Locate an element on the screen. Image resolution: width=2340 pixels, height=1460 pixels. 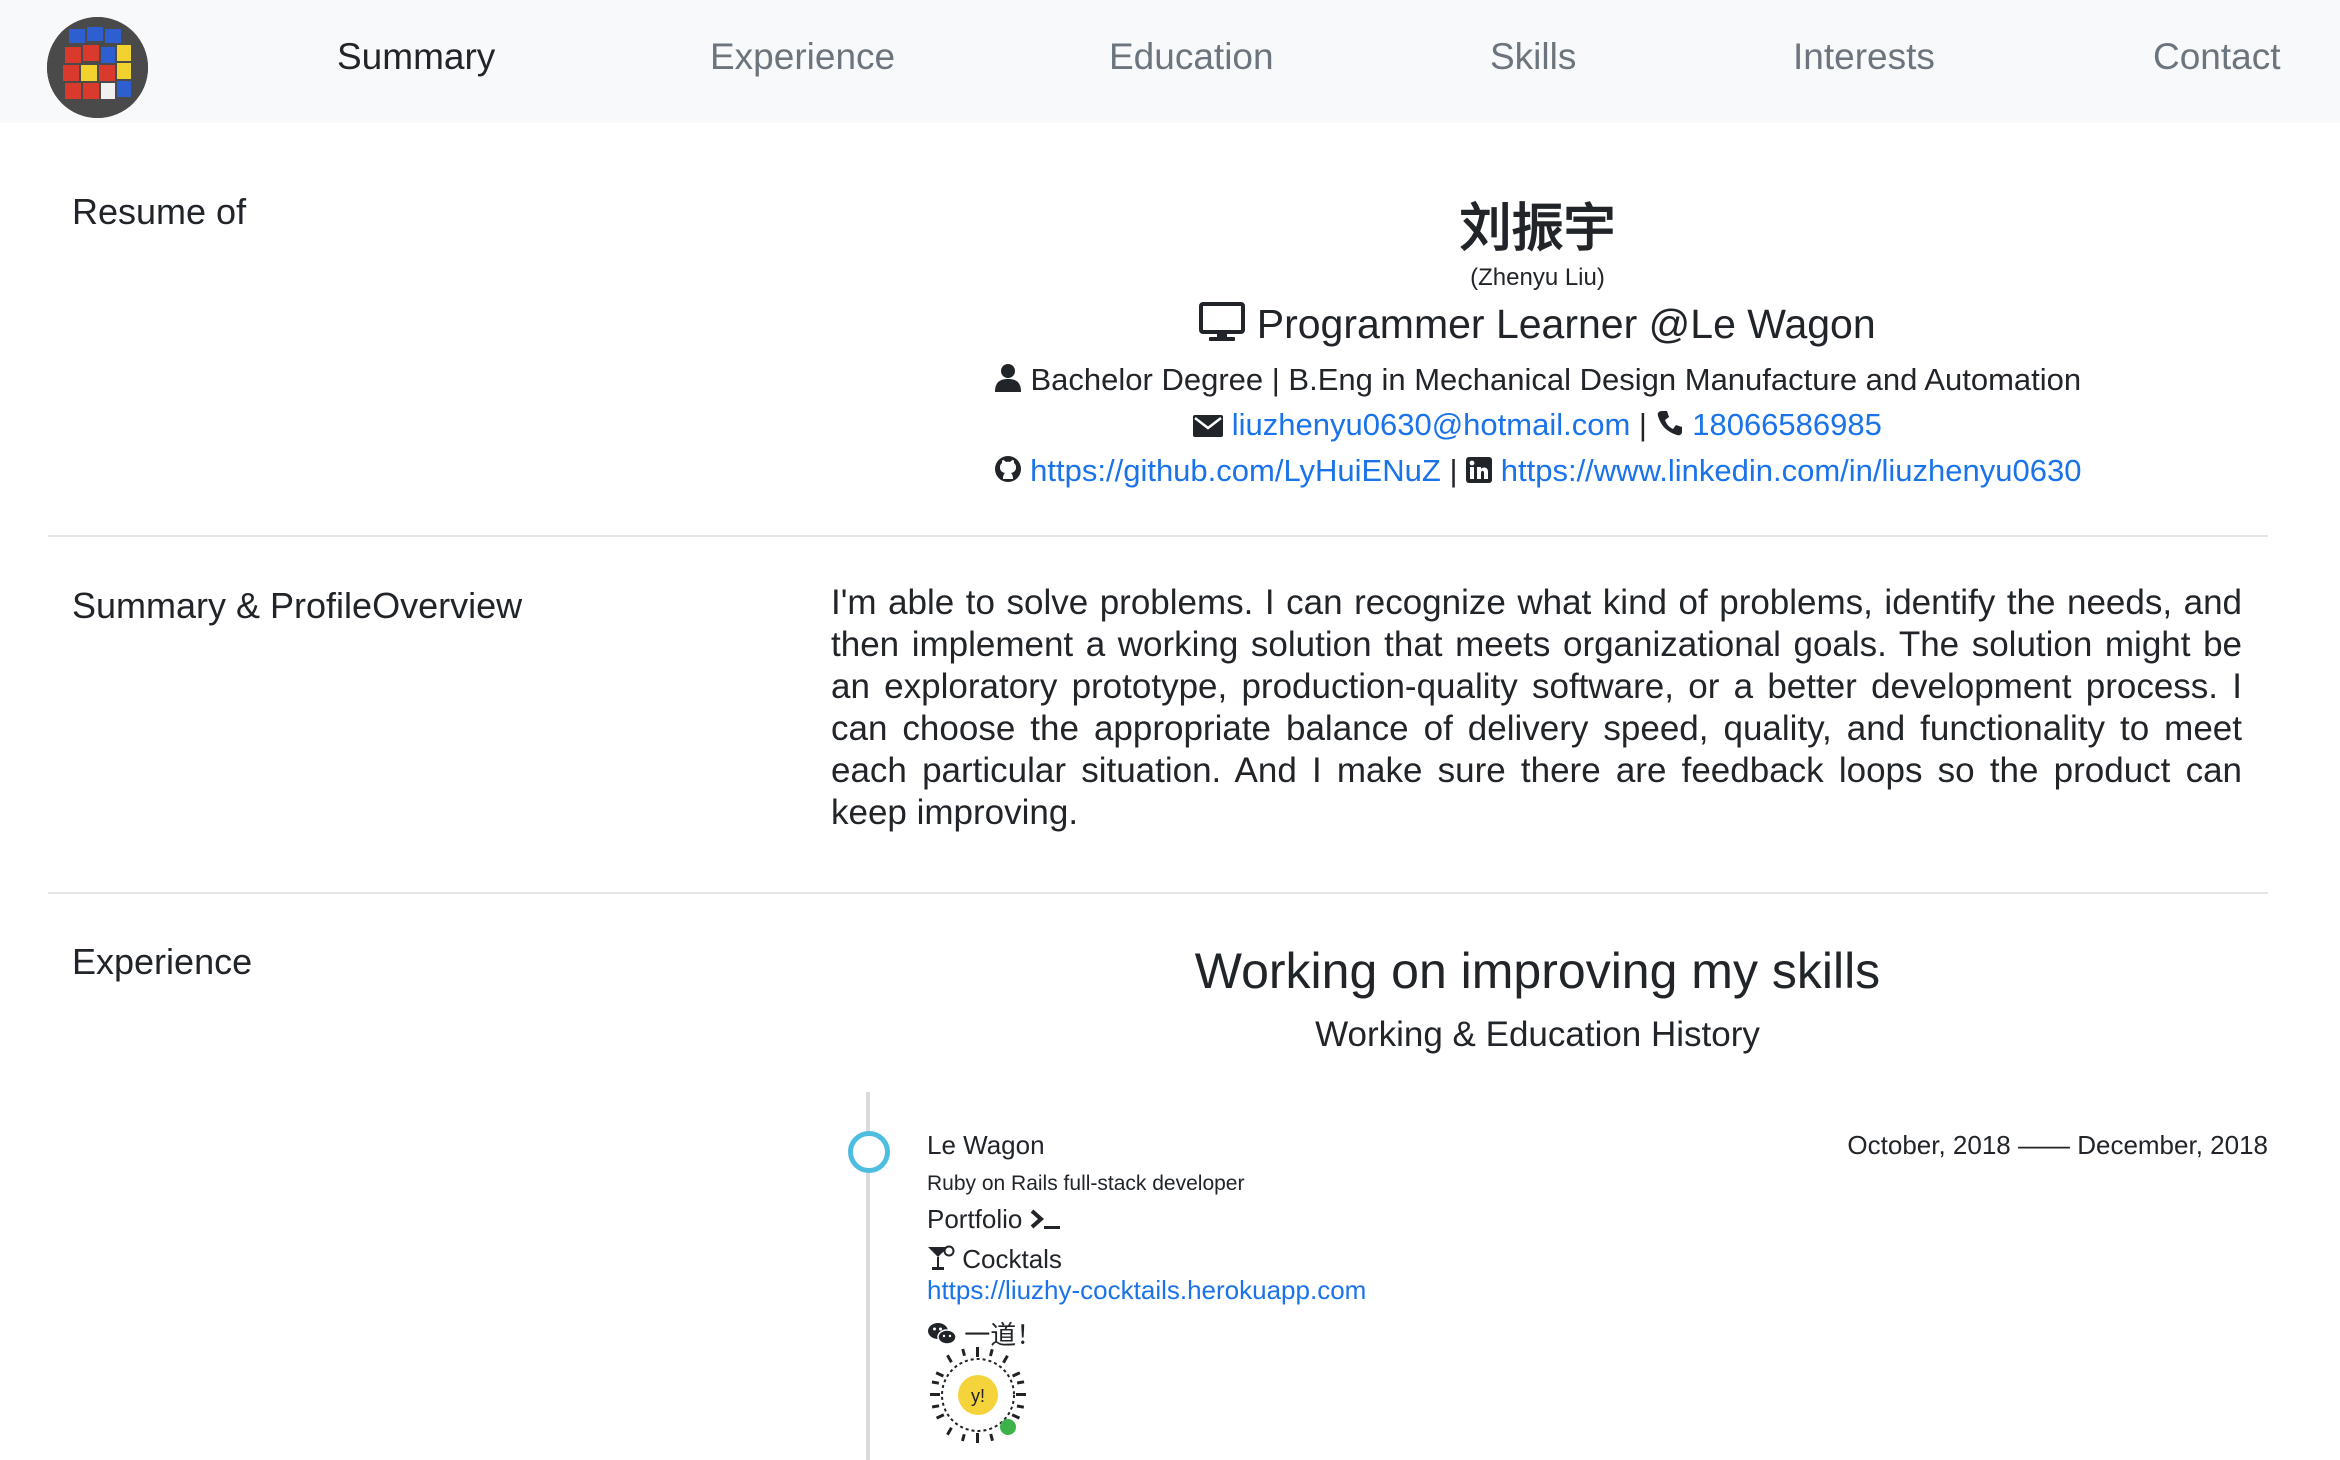
job-title-line: Programmer Learner @Le Wagon is located at coordinates (1537, 326).